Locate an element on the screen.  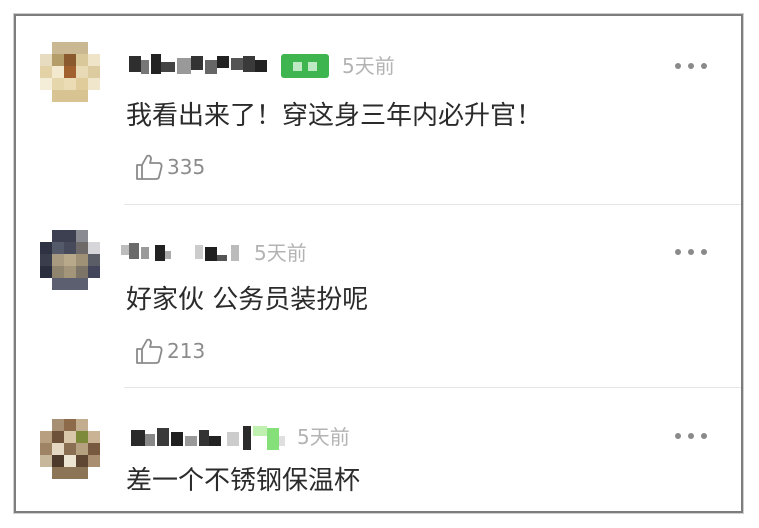
level-badge is located at coordinates (305, 66).